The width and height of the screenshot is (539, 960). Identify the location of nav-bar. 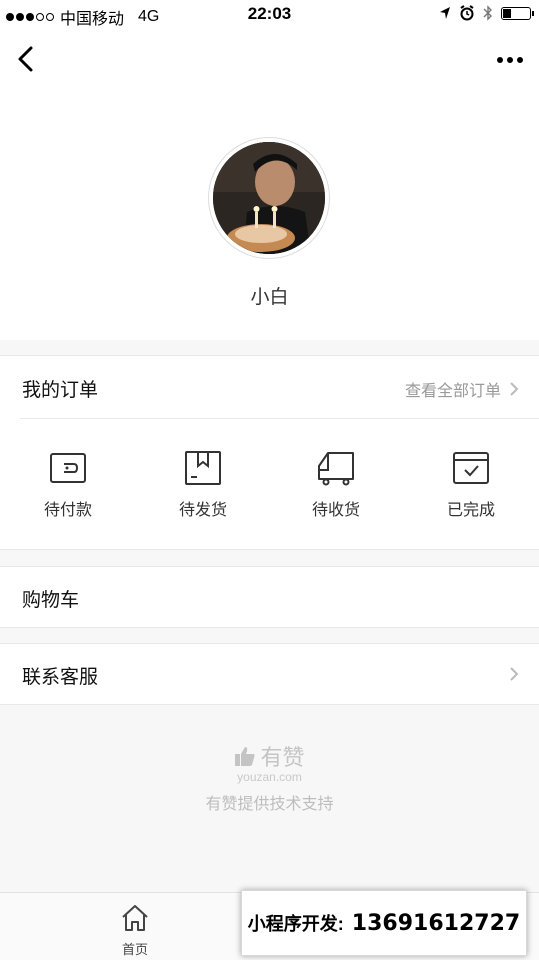
(269, 60).